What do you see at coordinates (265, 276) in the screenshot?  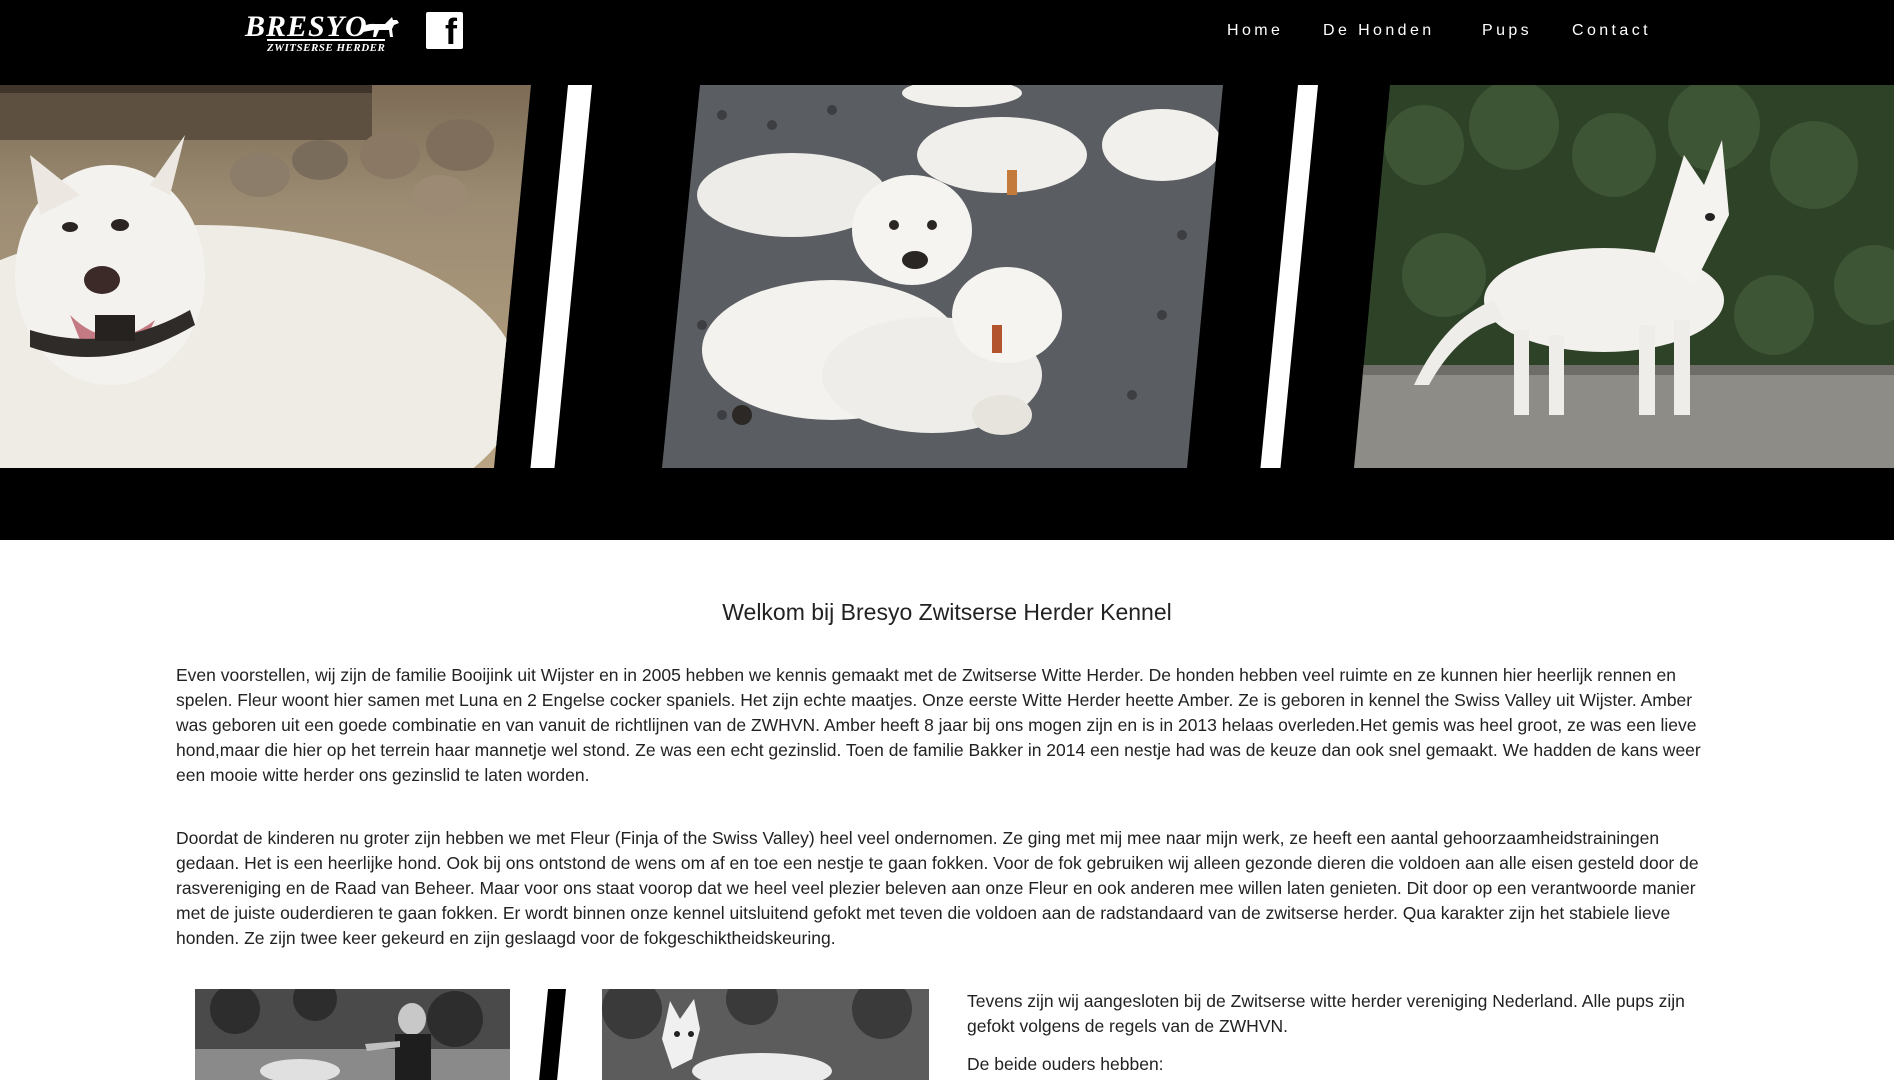 I see `hero-image-dog-portrait` at bounding box center [265, 276].